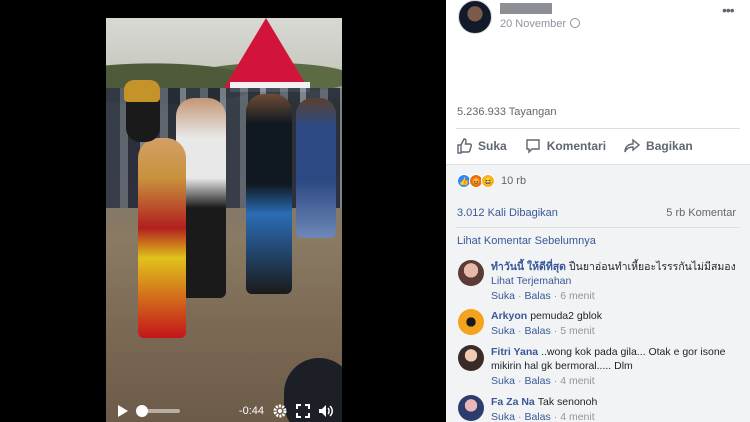 This screenshot has height=422, width=750. What do you see at coordinates (528, 267) in the screenshot?
I see `commenter-name: ทำวันนี้ ให้ดีที่สุด` at bounding box center [528, 267].